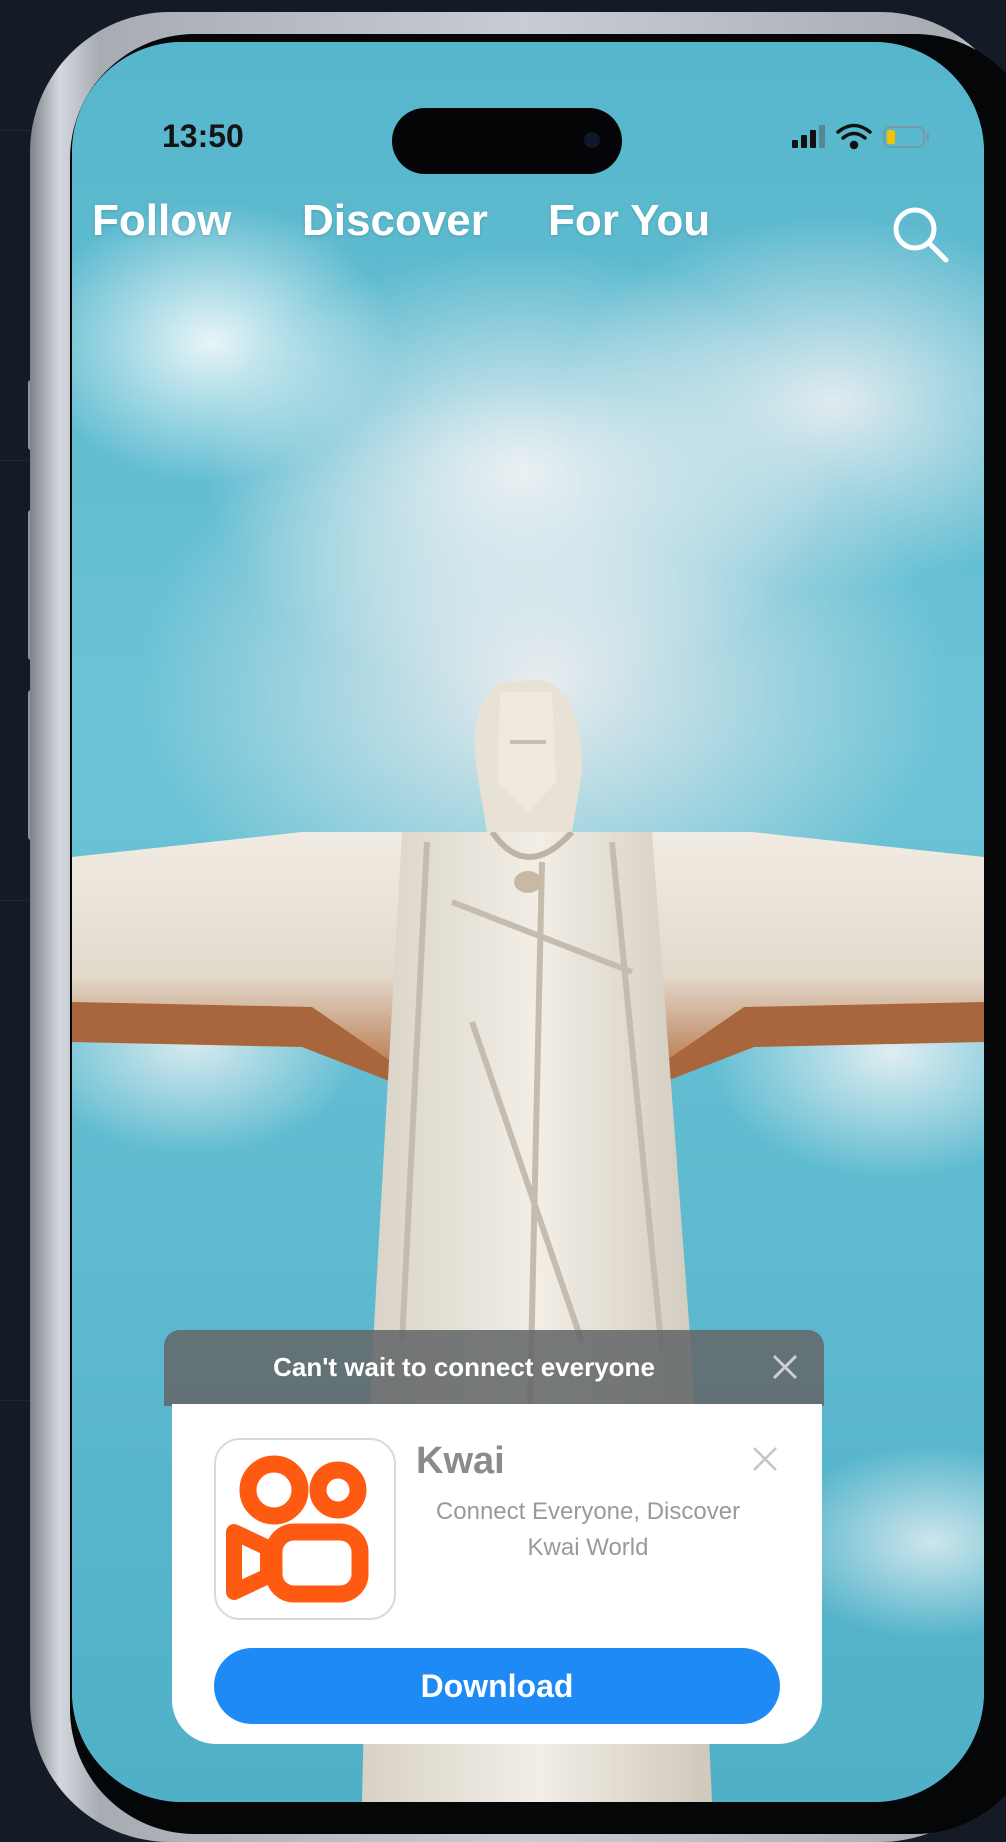 This screenshot has height=1842, width=1006. Describe the element at coordinates (507, 141) in the screenshot. I see `dynamic-island` at that location.